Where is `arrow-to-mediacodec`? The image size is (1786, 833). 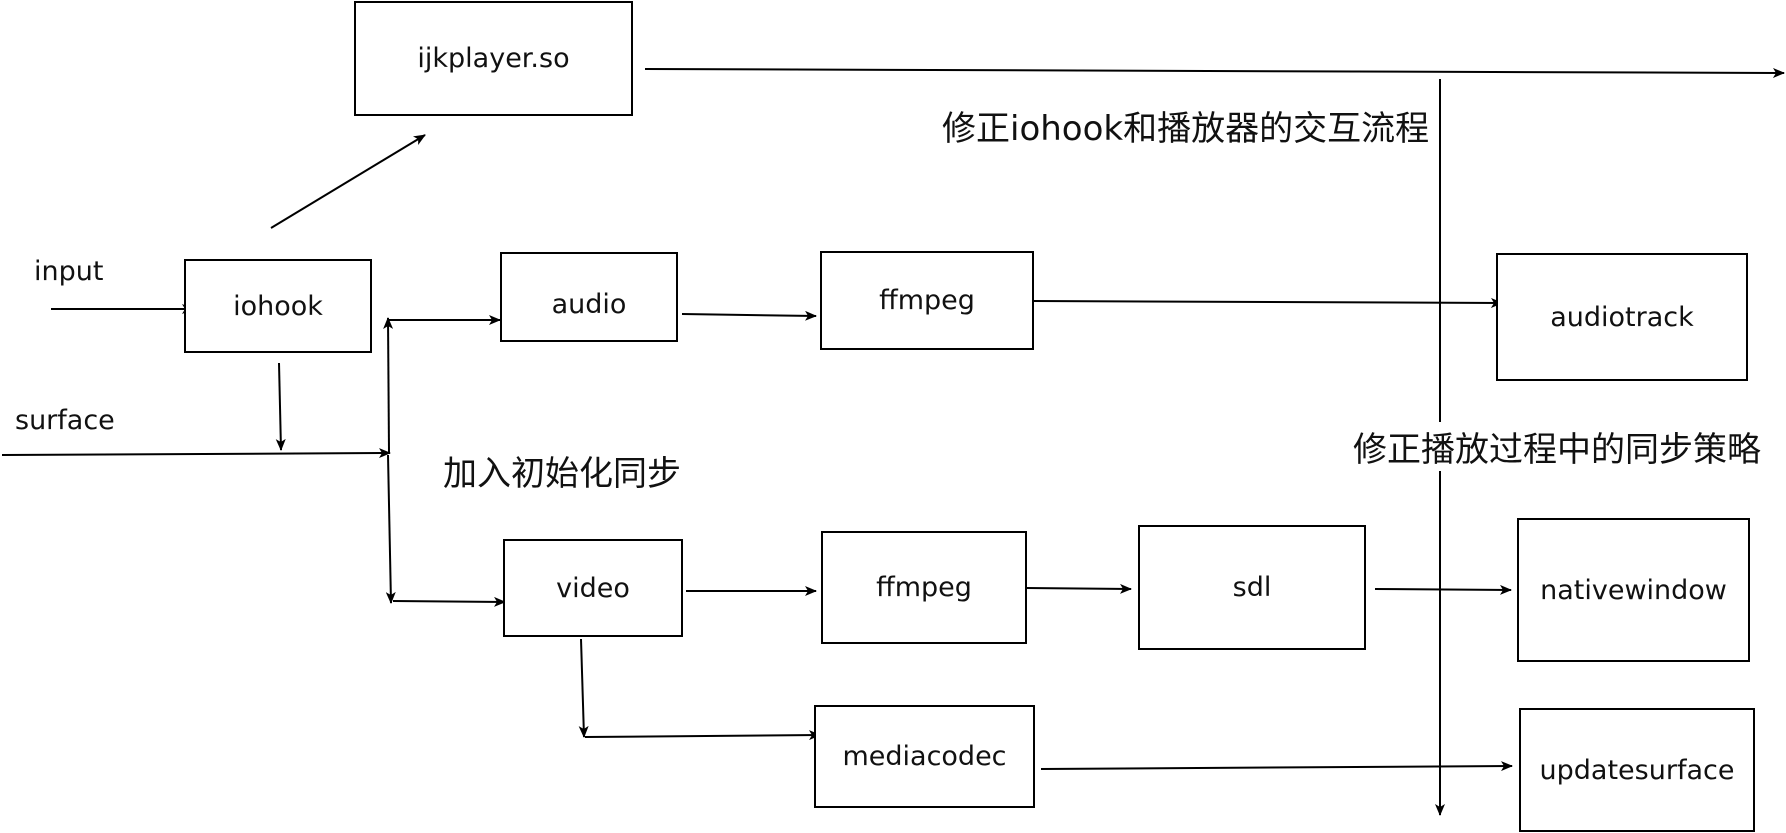 arrow-to-mediacodec is located at coordinates (702, 735).